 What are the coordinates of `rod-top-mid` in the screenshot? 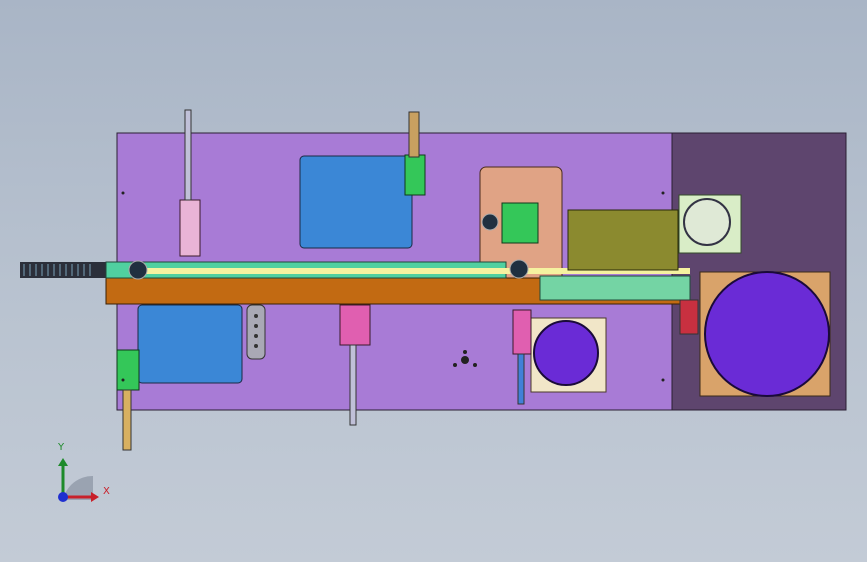 It's located at (414, 134).